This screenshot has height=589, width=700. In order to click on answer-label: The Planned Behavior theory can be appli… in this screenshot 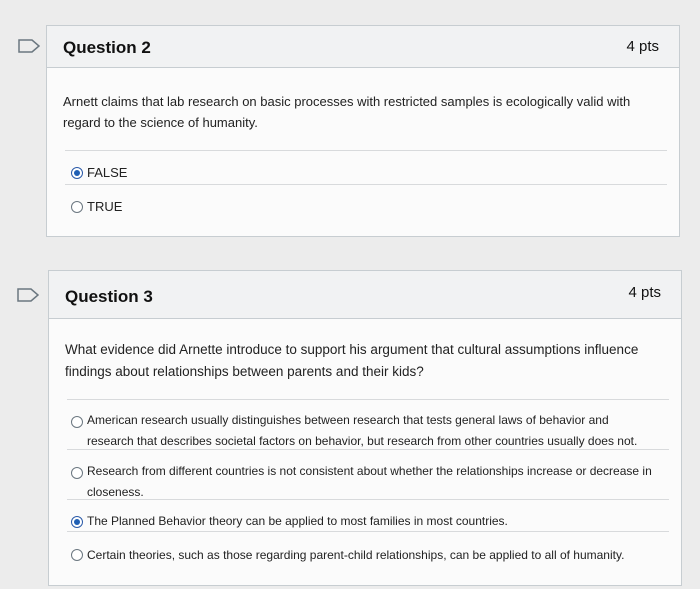, I will do `click(297, 521)`.